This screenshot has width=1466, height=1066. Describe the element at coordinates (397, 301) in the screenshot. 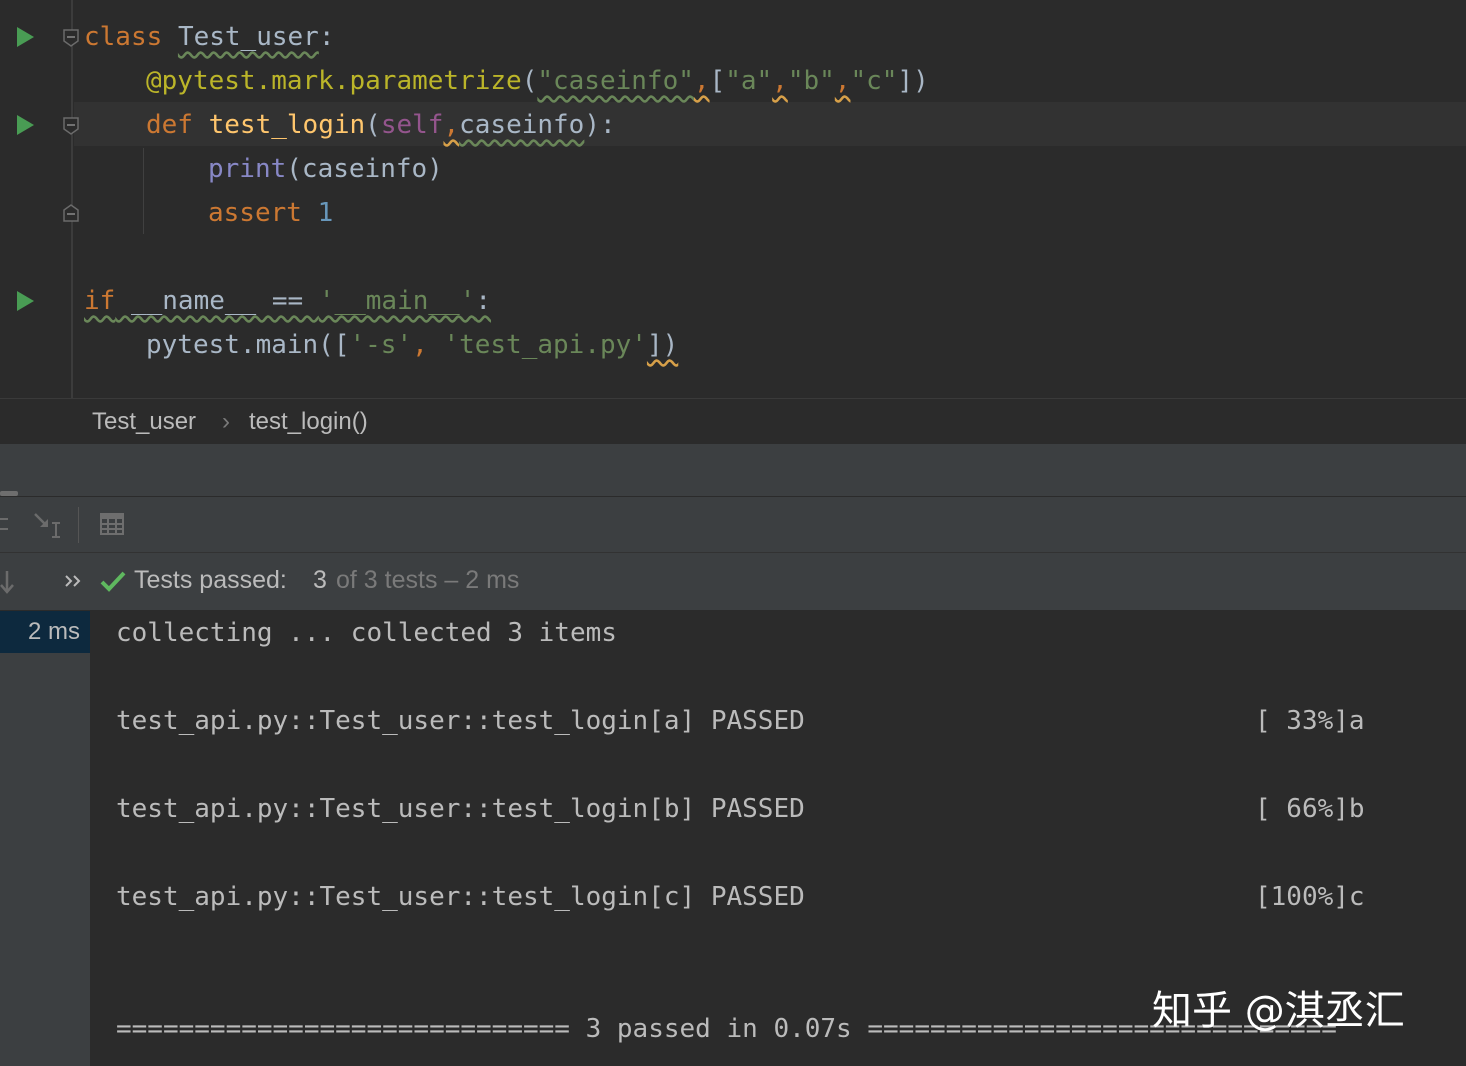

I see `string: '__main__'` at that location.